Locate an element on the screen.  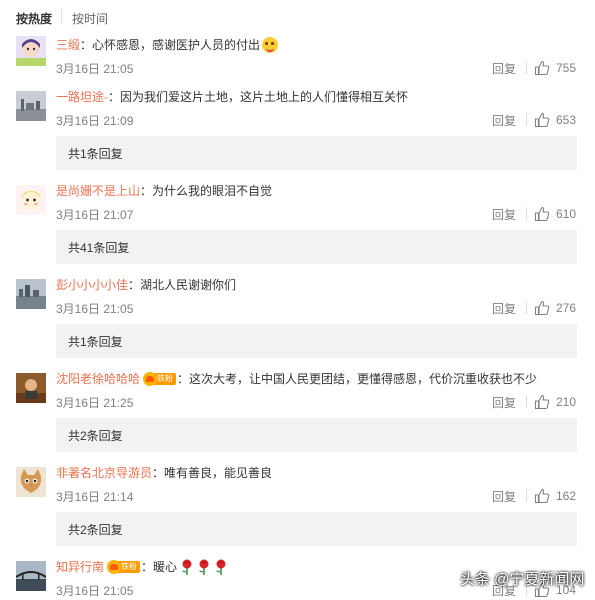
like-count: 610 is located at coordinates (566, 214).